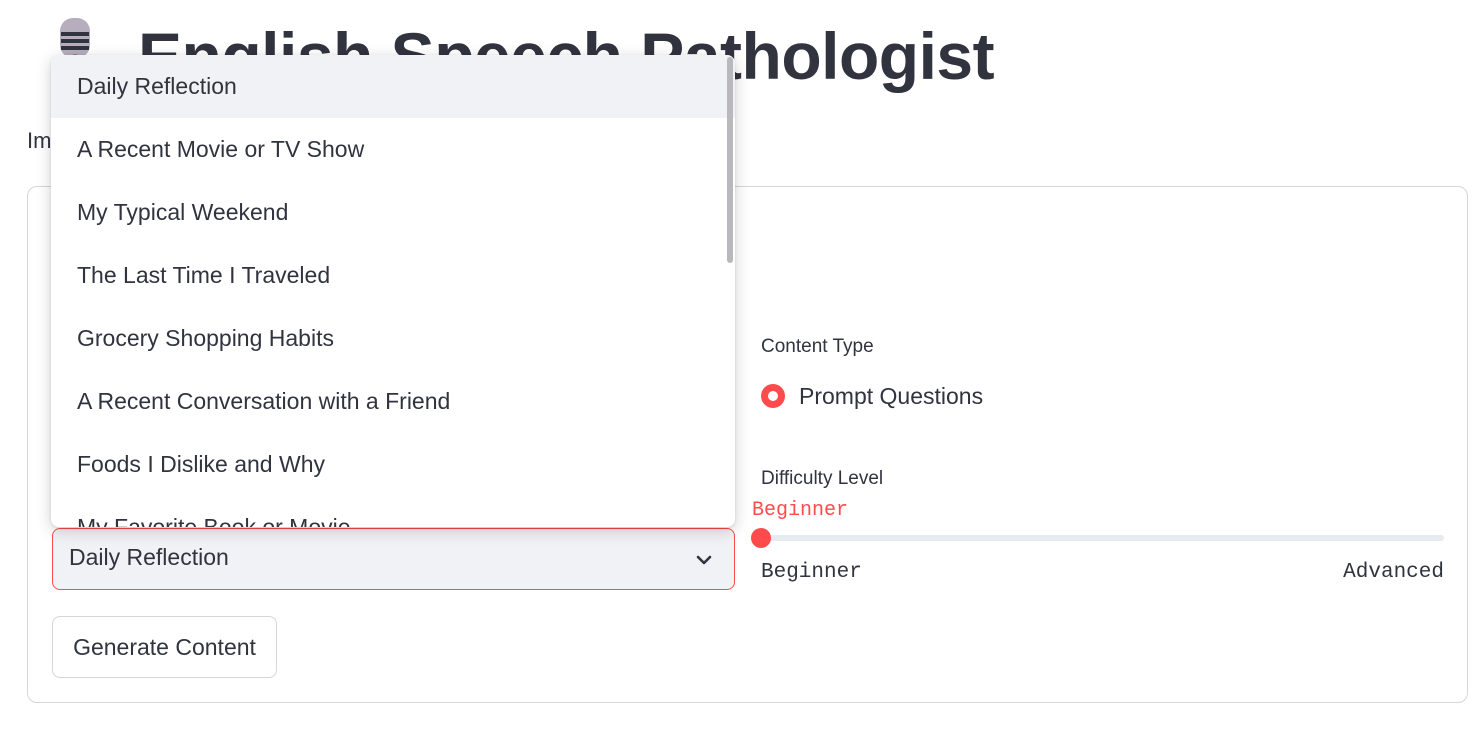 This screenshot has width=1473, height=731. What do you see at coordinates (393, 338) in the screenshot?
I see `dropdown-option: Grocery Shopping Habits` at bounding box center [393, 338].